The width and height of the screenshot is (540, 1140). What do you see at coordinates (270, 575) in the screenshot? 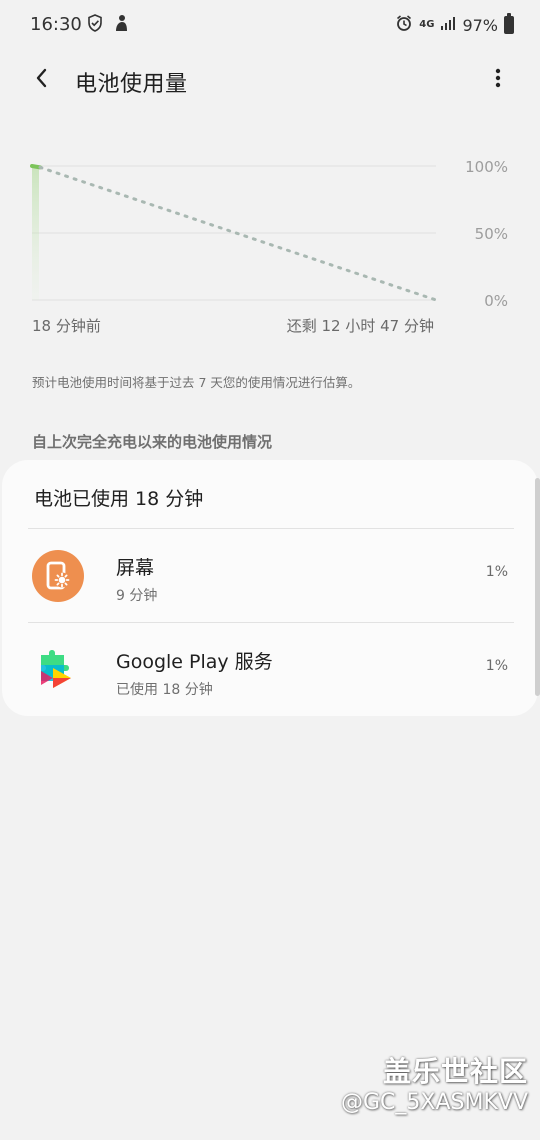
I see `list-item-screen: 屏幕 9 分钟 1%` at bounding box center [270, 575].